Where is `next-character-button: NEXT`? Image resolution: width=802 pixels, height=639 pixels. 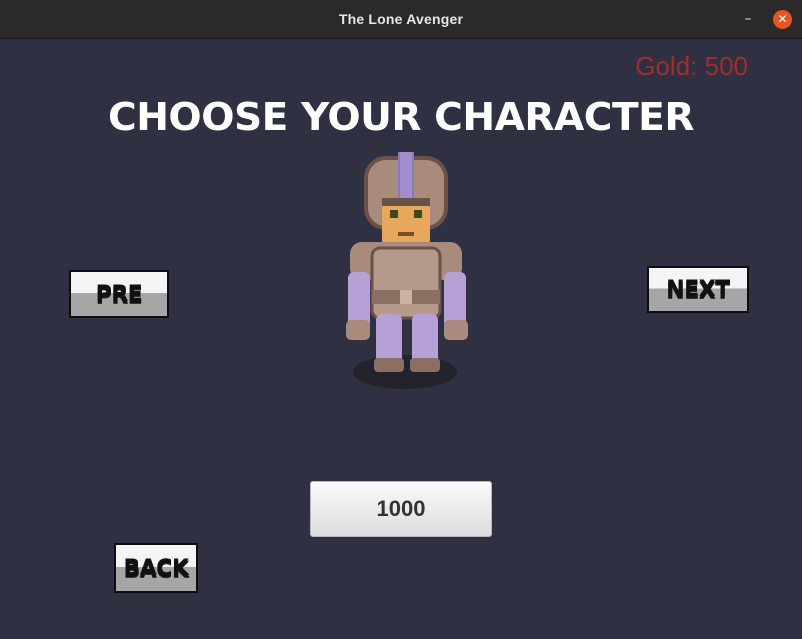
next-character-button: NEXT is located at coordinates (698, 289).